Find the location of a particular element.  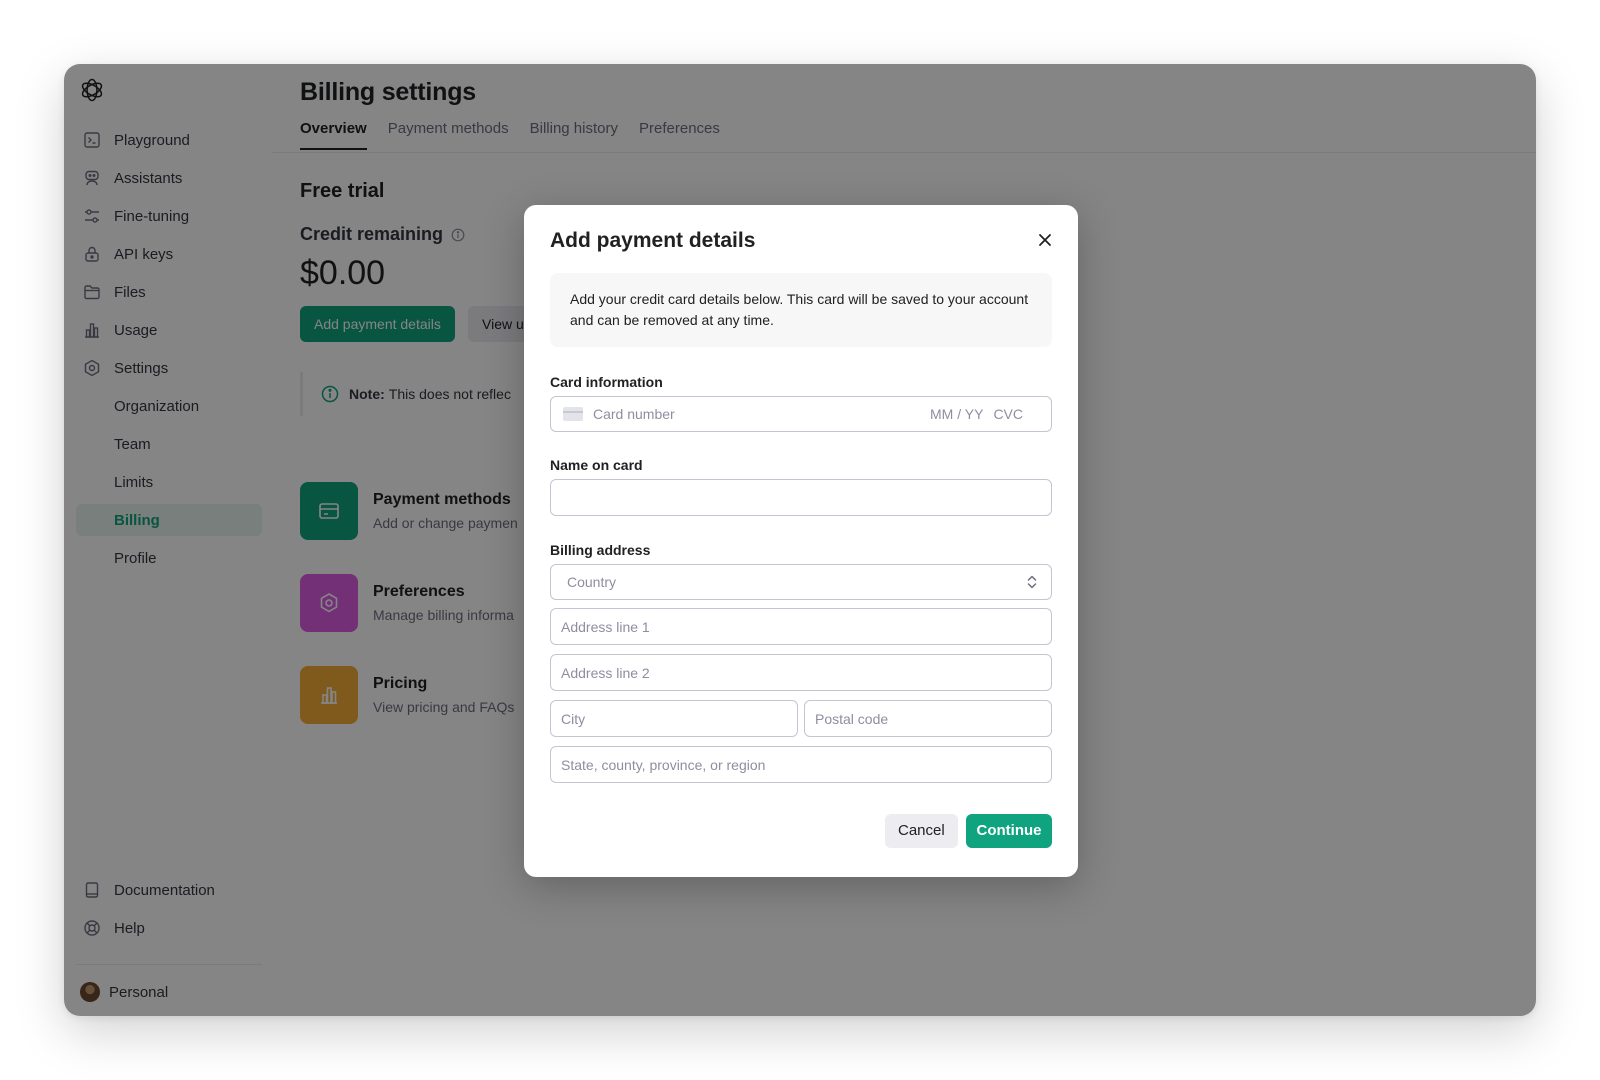

city-placeholder: City is located at coordinates (573, 718).